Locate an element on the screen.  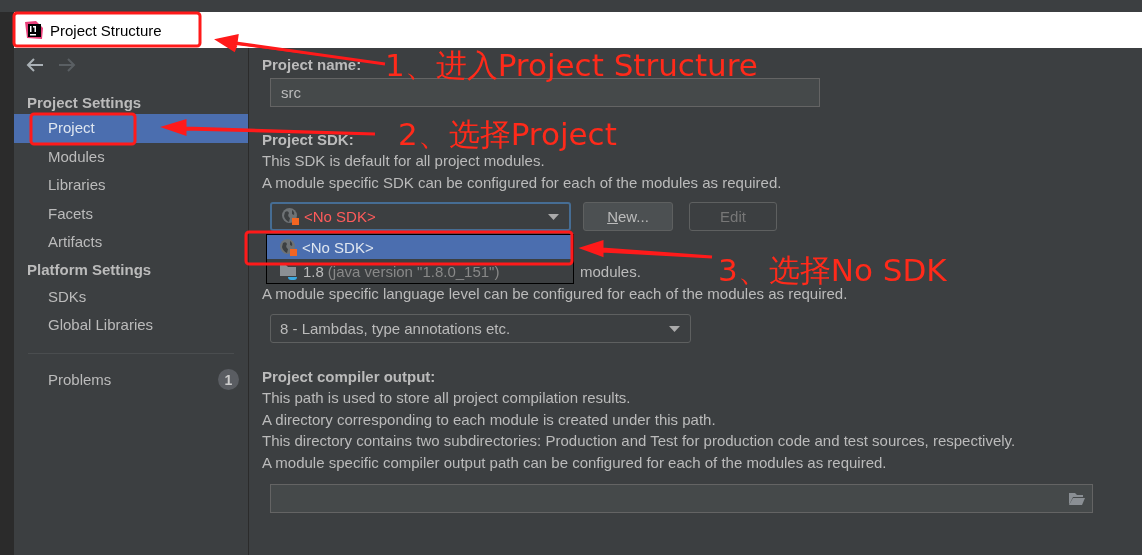
path-field is located at coordinates (681, 498).